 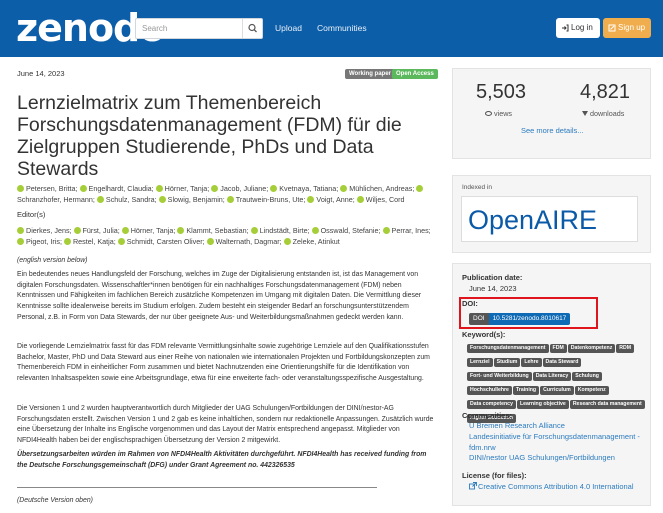 I want to click on author: Jacob, Juliane;, so click(x=240, y=188).